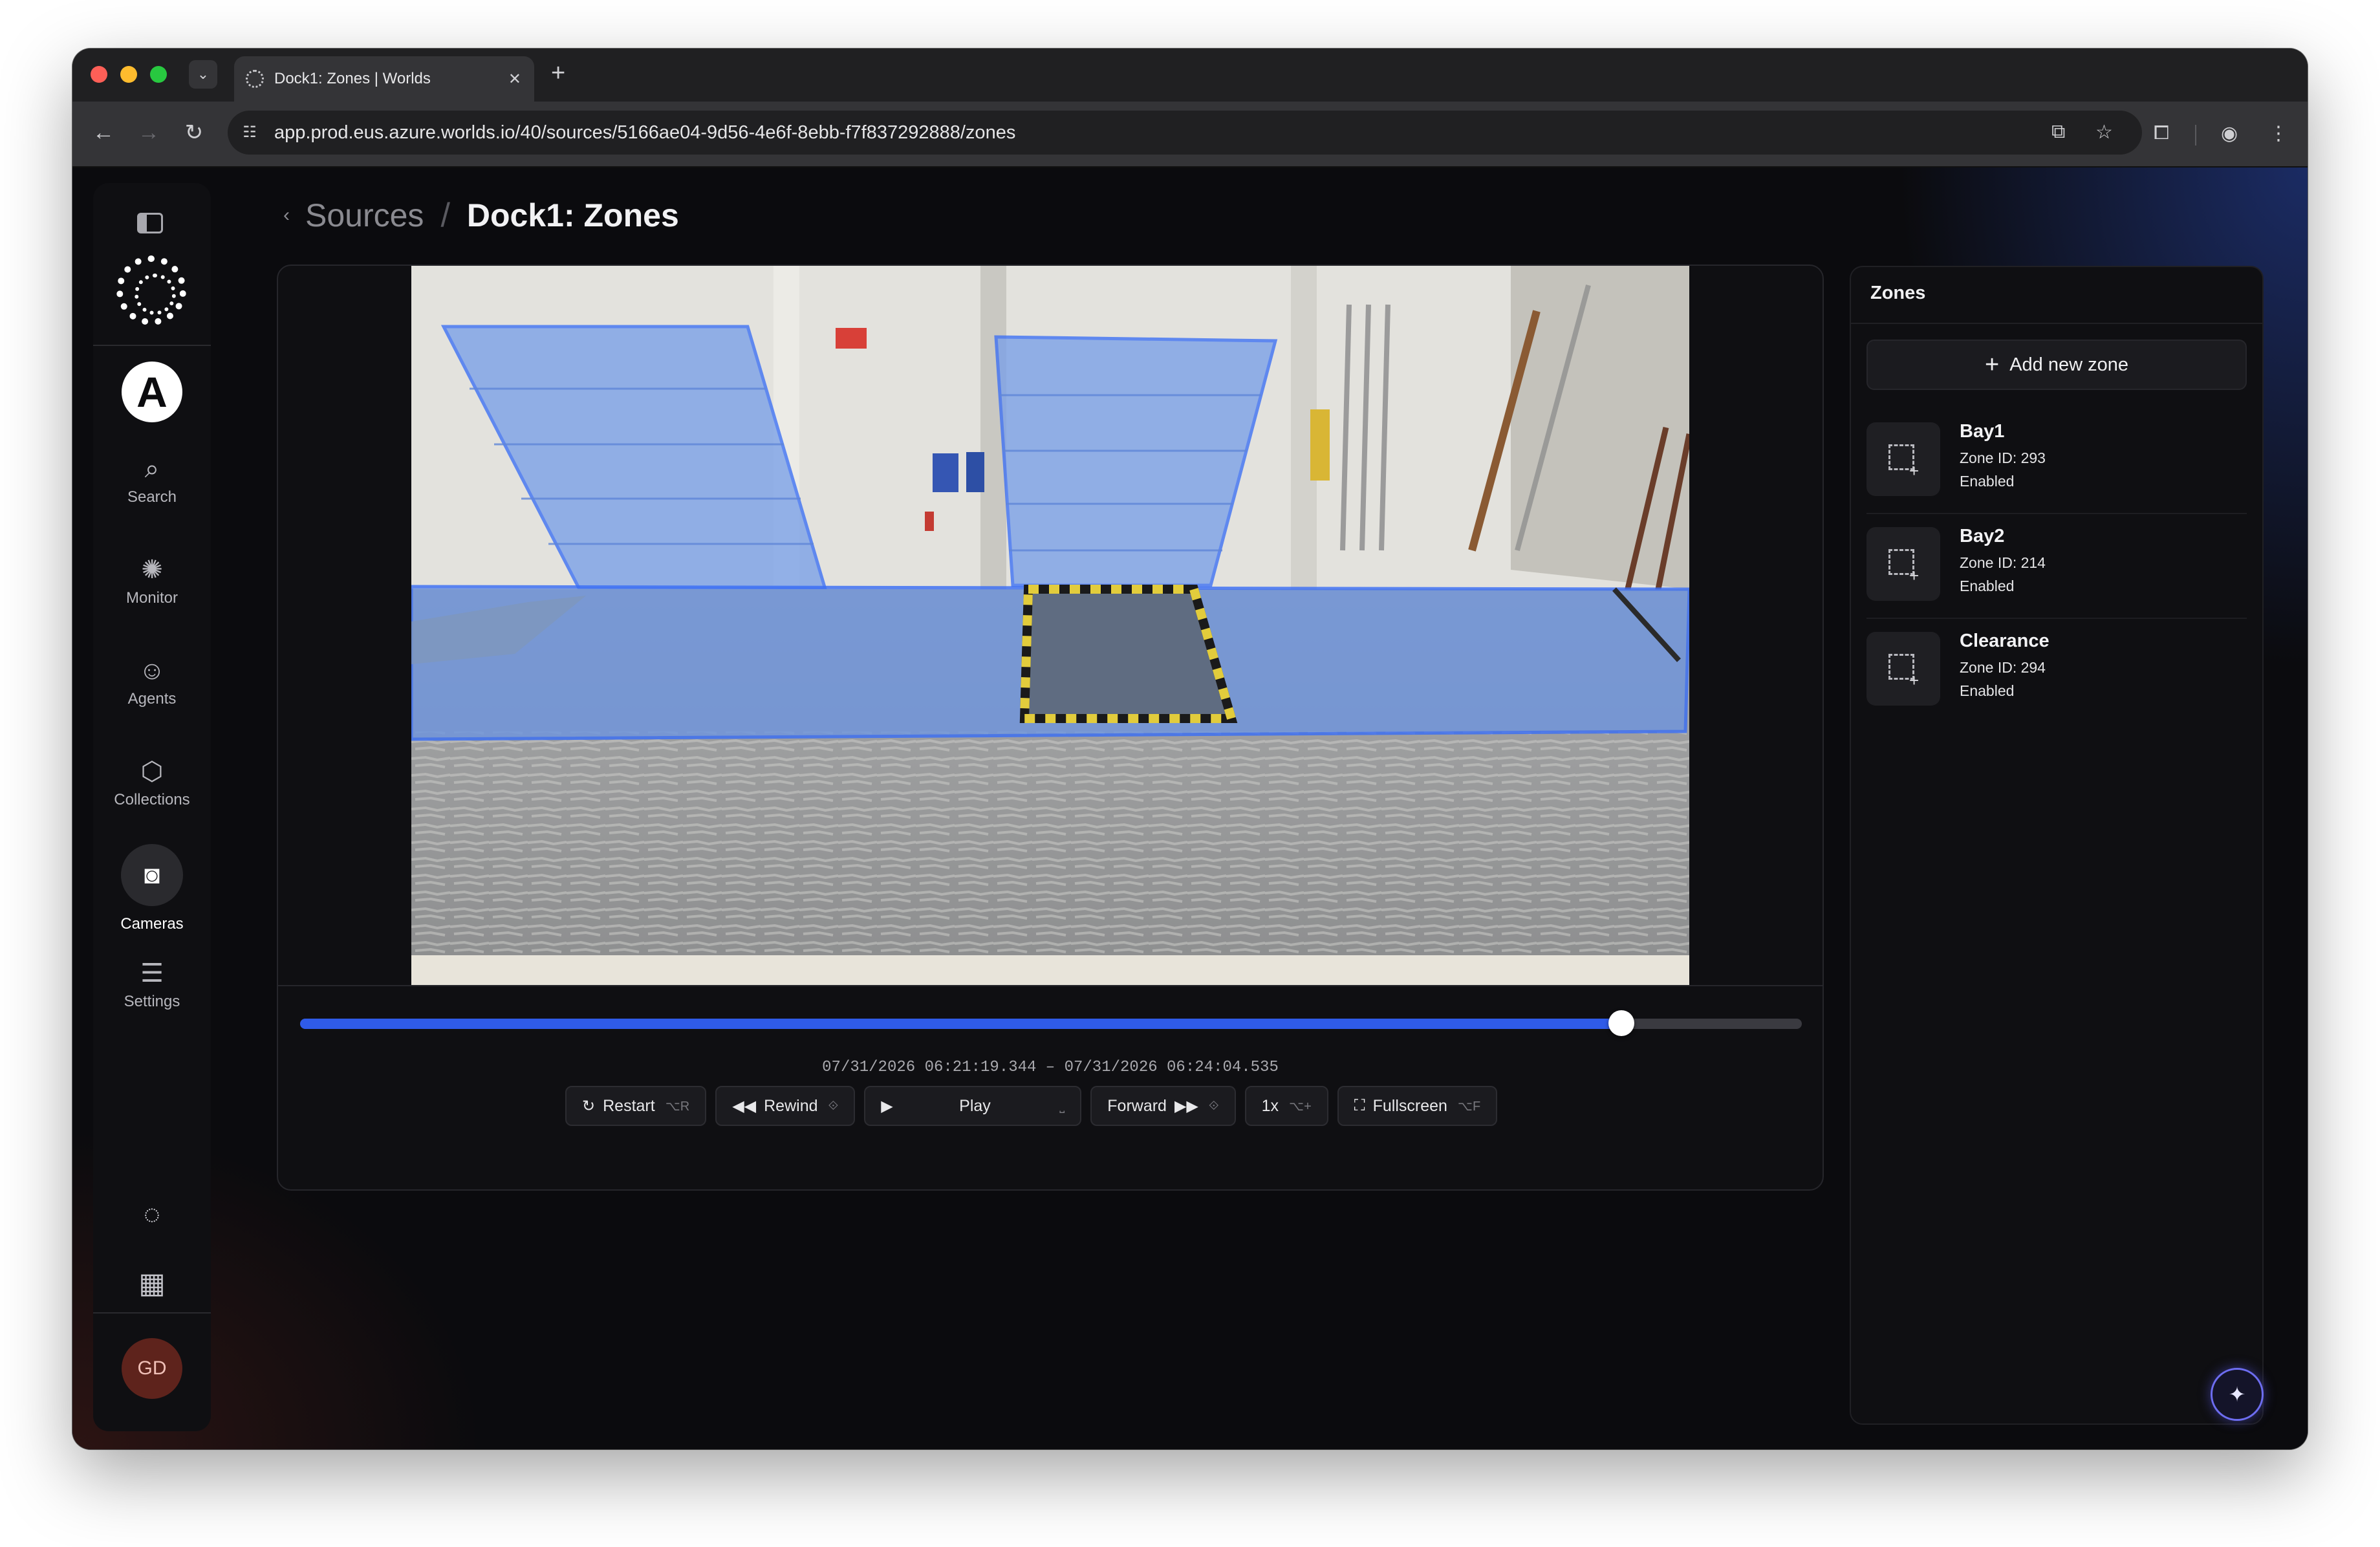 Image resolution: width=2380 pixels, height=1547 pixels. I want to click on sidebar-item-search: ⌕ Search, so click(152, 480).